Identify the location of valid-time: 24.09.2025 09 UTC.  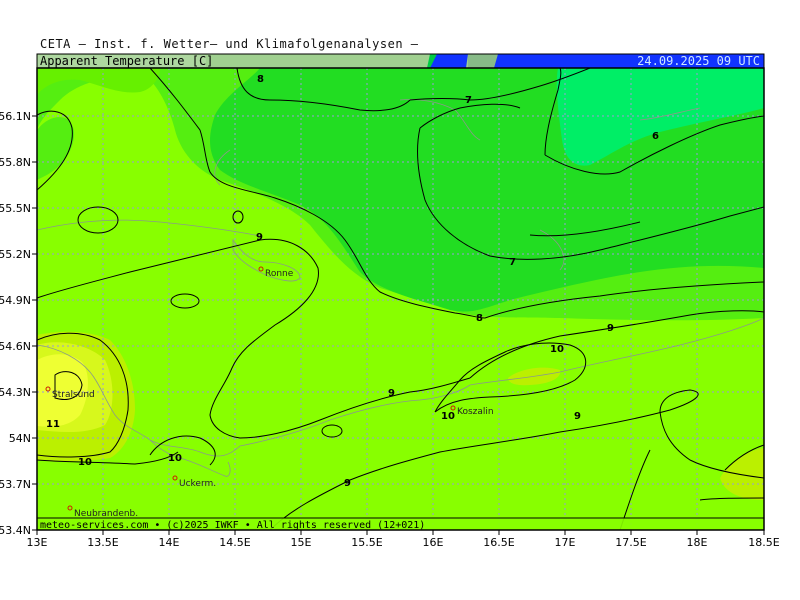
(698, 61).